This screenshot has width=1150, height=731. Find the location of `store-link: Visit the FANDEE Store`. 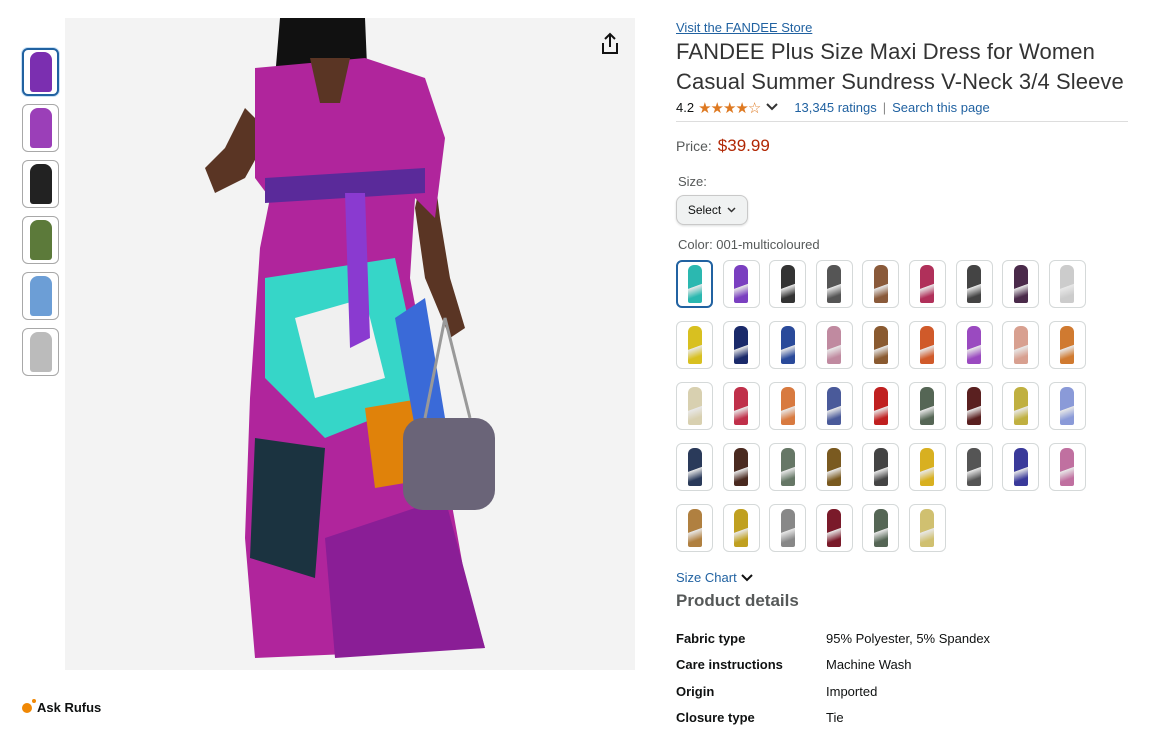

store-link: Visit the FANDEE Store is located at coordinates (902, 27).